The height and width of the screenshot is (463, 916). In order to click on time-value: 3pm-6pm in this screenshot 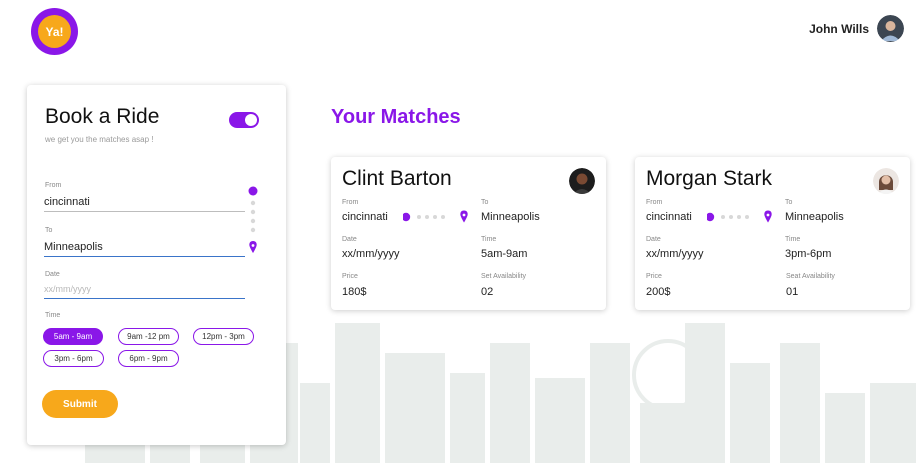, I will do `click(808, 254)`.